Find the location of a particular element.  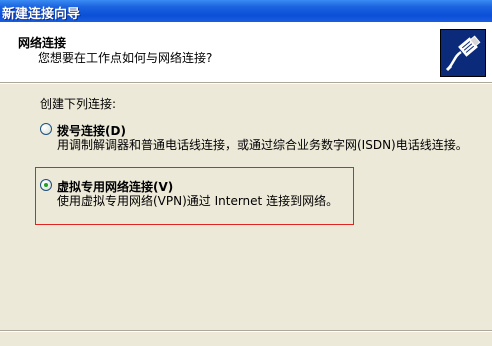

dialup-radio is located at coordinates (46, 129).